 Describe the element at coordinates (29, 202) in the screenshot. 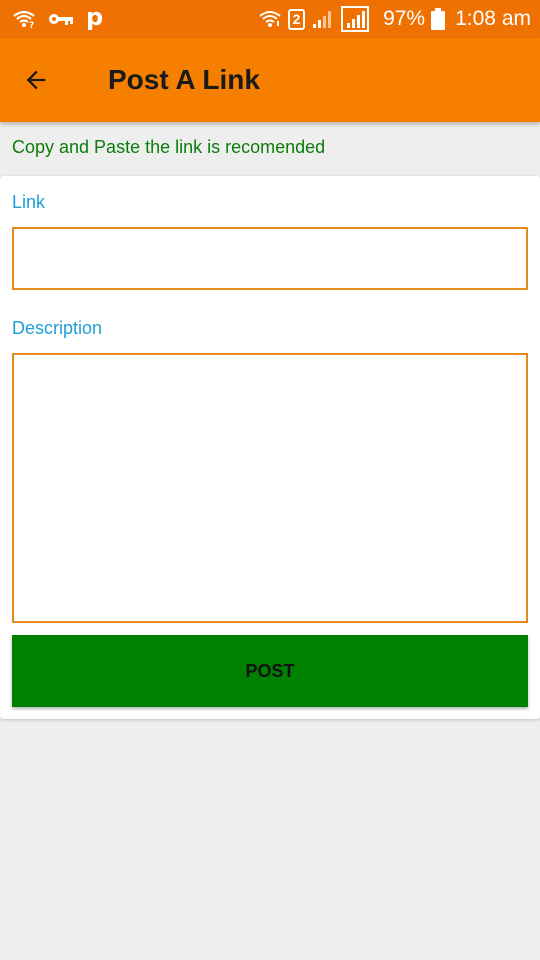

I see `link-label: Link` at that location.